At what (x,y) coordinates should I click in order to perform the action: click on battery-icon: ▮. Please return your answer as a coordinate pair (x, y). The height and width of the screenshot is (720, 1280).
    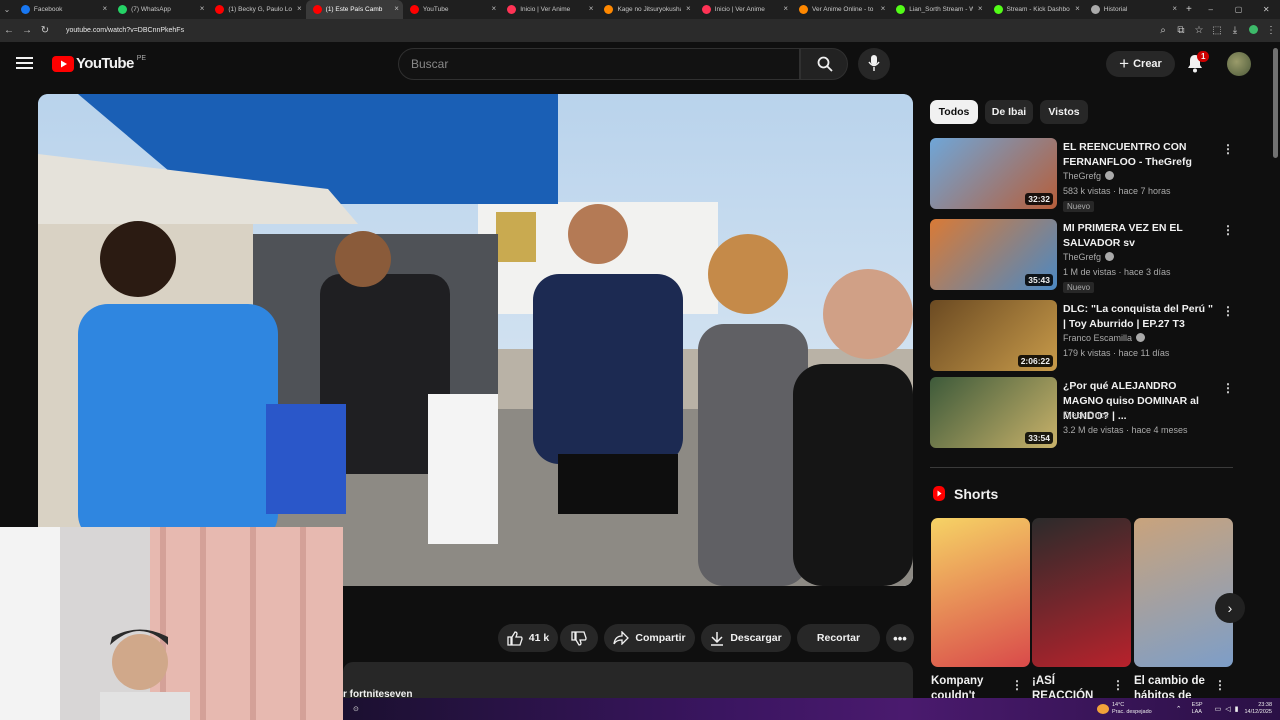
    Looking at the image, I should click on (1237, 709).